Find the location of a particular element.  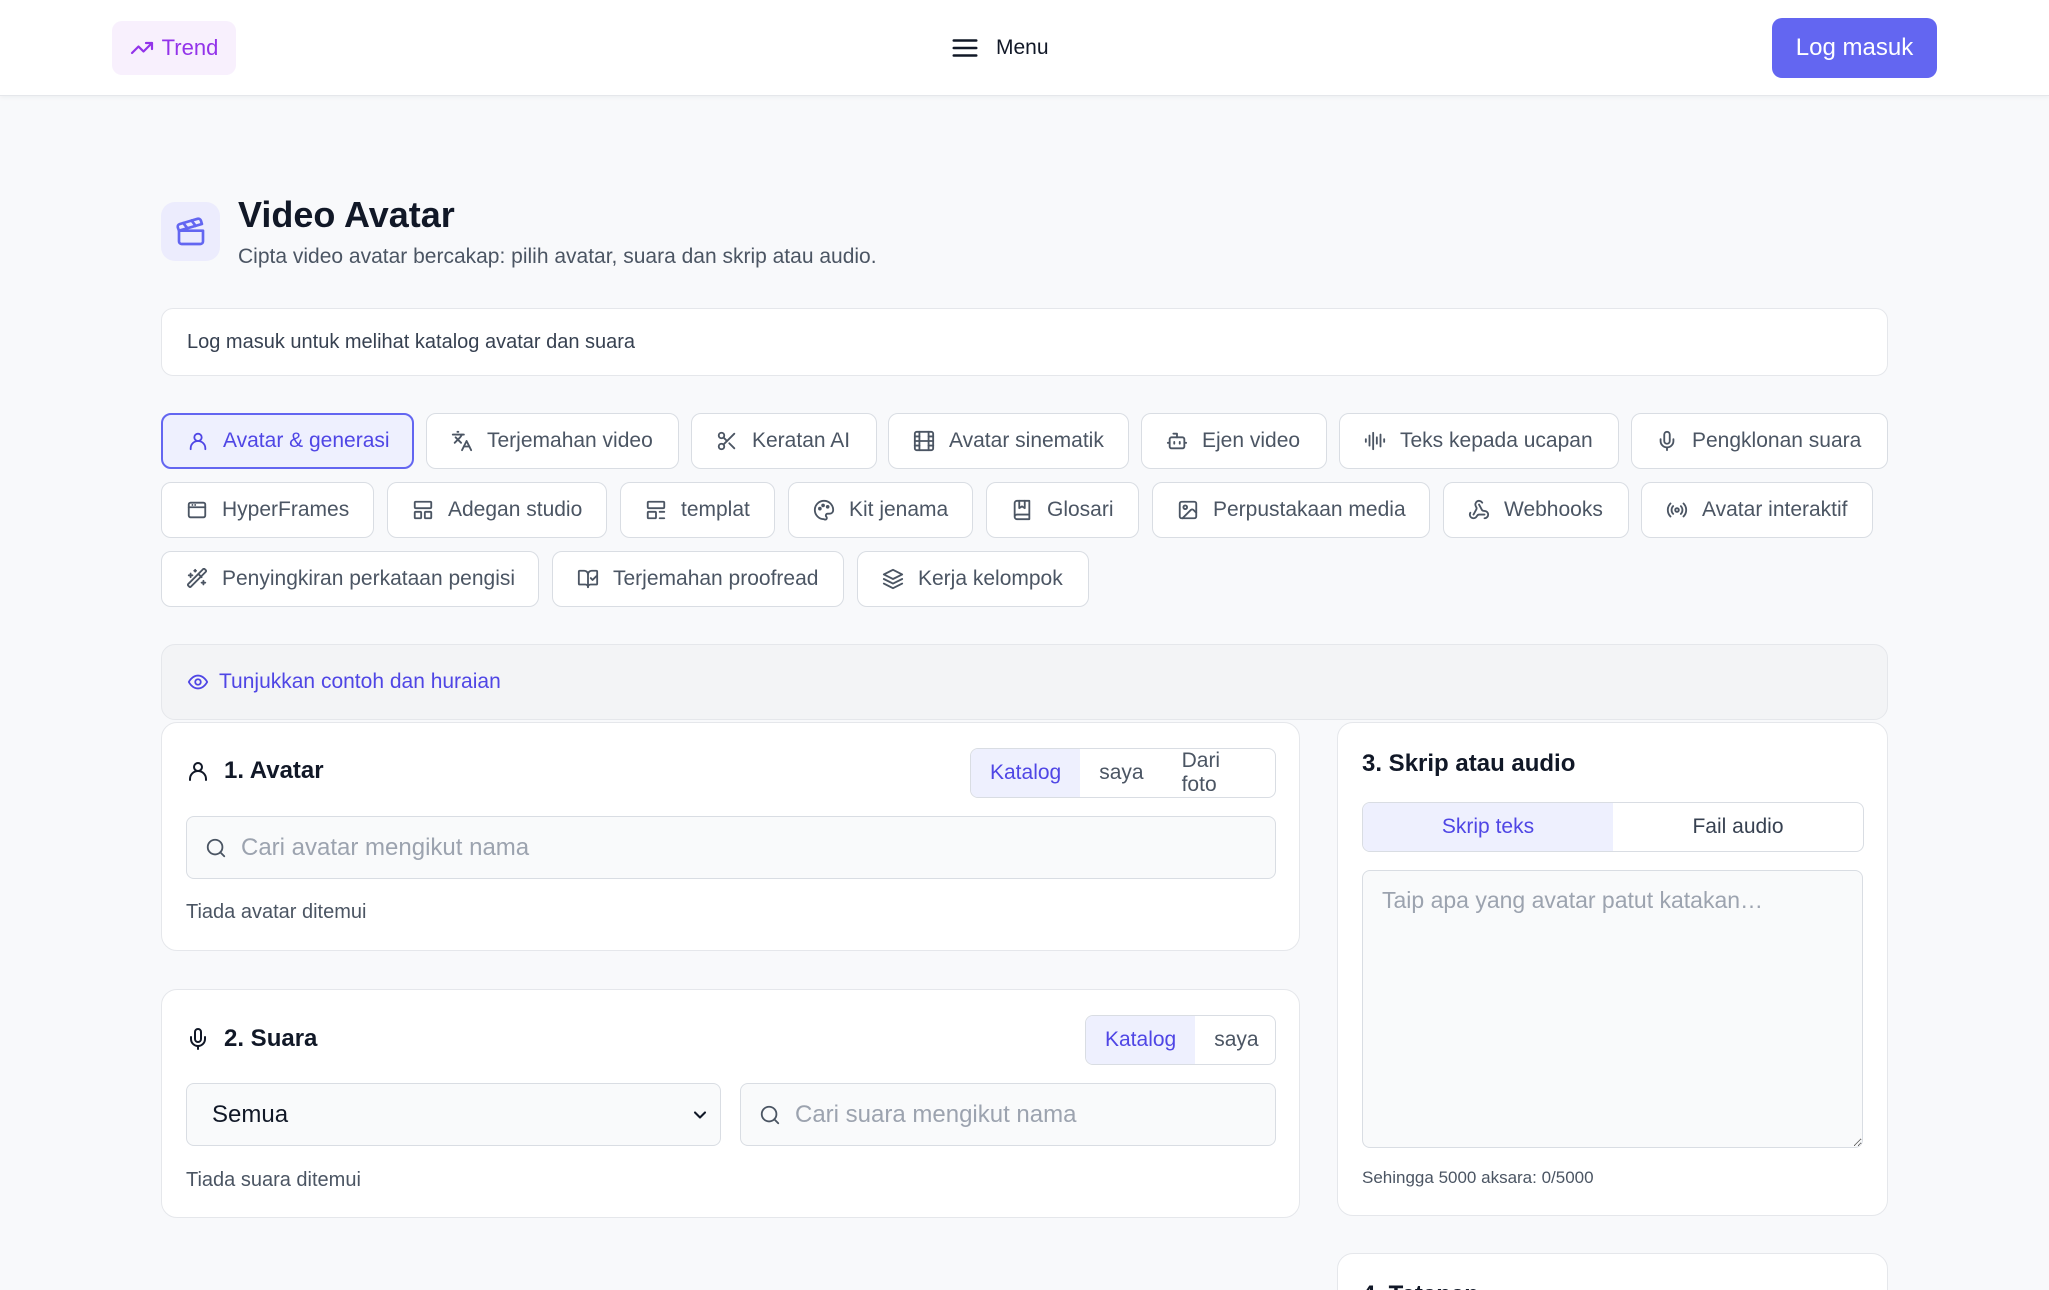

tab-label: Penyingkiran perkataan pengisi is located at coordinates (369, 578).